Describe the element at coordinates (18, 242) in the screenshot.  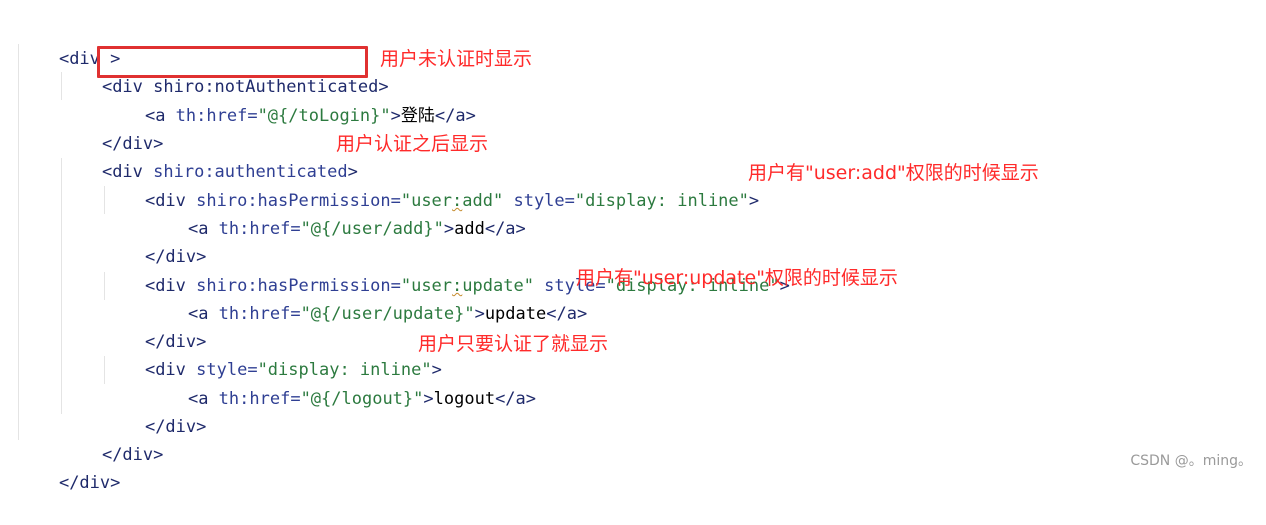
I see `indent-guide` at that location.